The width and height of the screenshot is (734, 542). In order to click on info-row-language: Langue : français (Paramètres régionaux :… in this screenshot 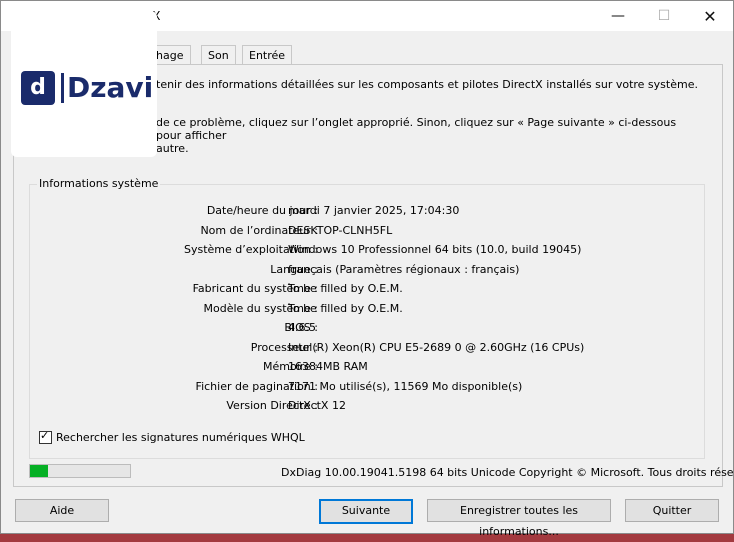, I will do `click(371, 270)`.